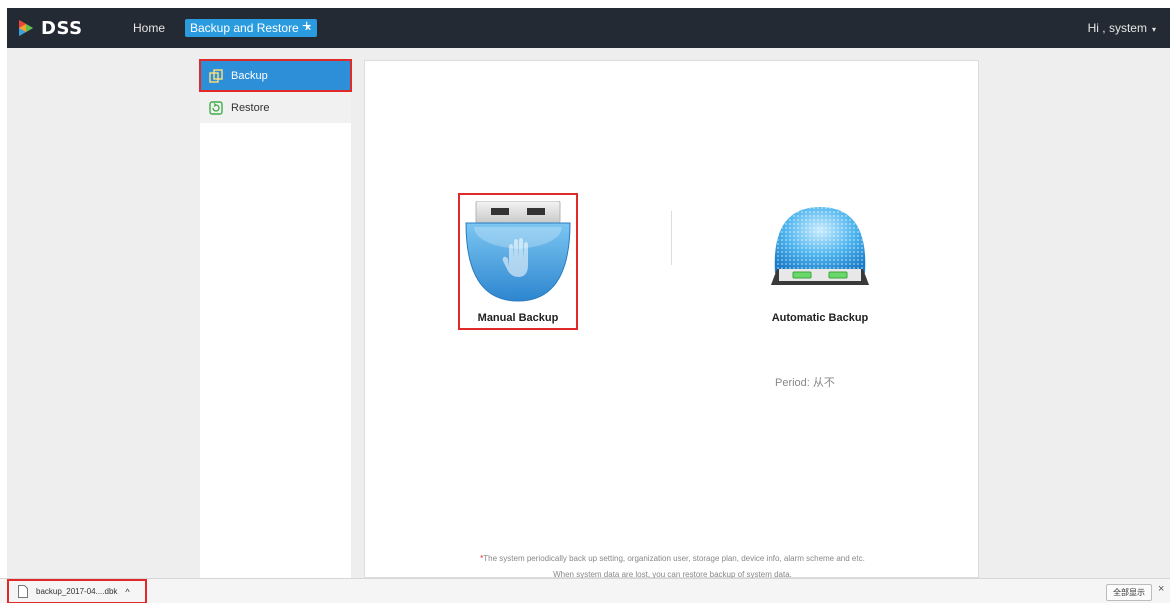  What do you see at coordinates (306, 27) in the screenshot?
I see `add-tab-button: +` at bounding box center [306, 27].